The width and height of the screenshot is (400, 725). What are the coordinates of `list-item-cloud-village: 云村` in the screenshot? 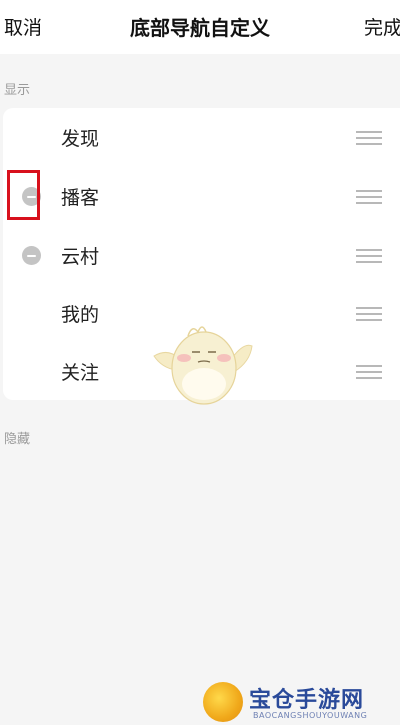 It's located at (201, 255).